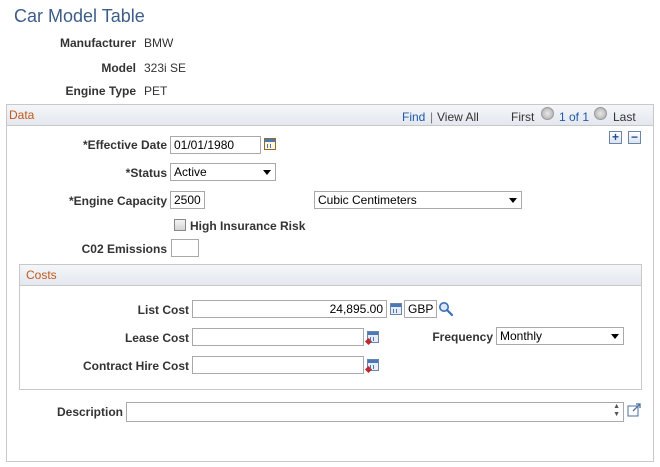 The width and height of the screenshot is (660, 467). Describe the element at coordinates (89, 412) in the screenshot. I see `description-label: Description` at that location.